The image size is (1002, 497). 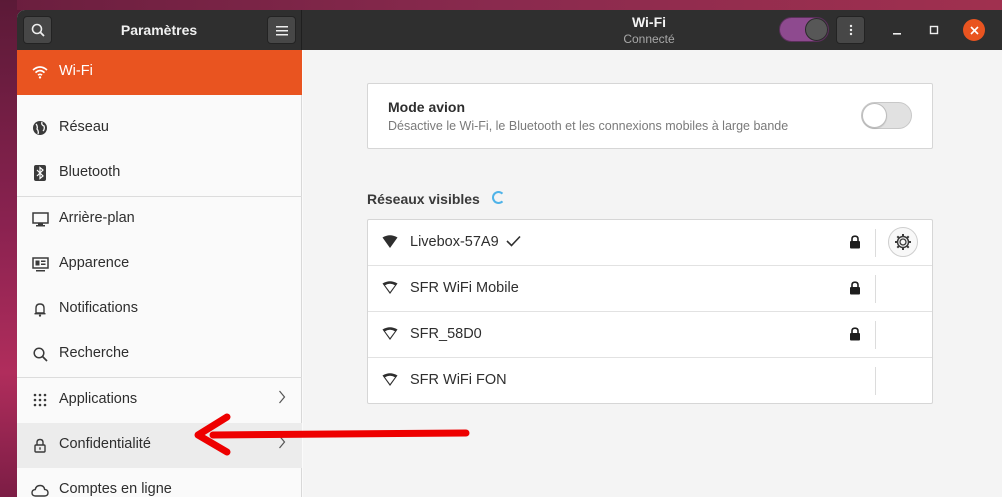 I want to click on minimize-icon, so click(x=897, y=34).